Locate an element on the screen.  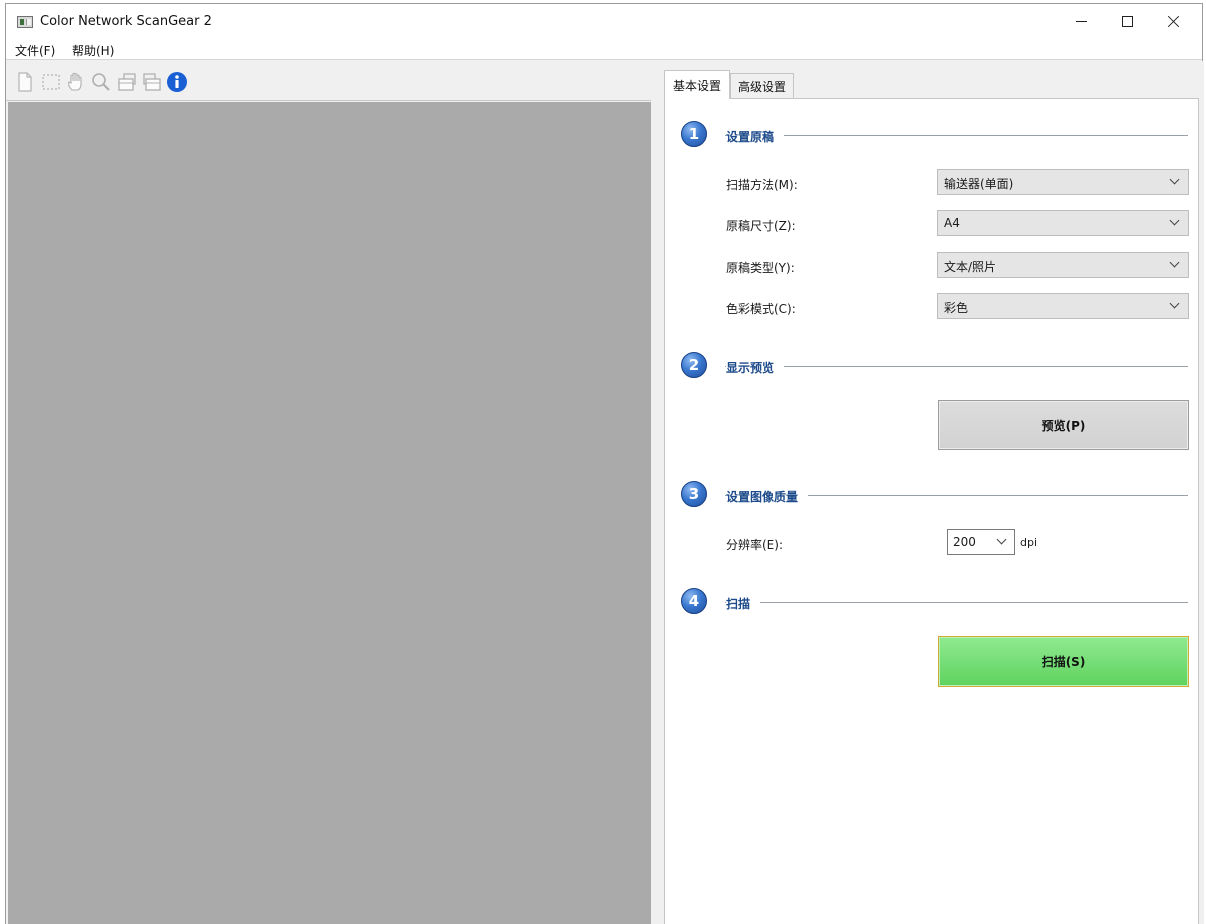
step-3-icon: 3 is located at coordinates (694, 494).